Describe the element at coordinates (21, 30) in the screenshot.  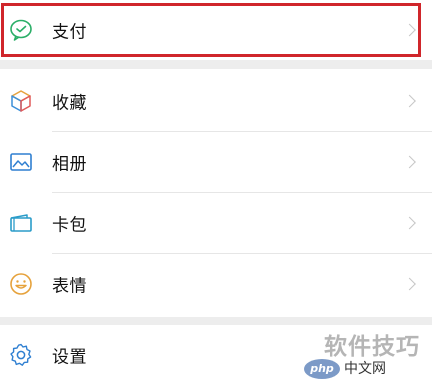
I see `wechat-pay-icon` at that location.